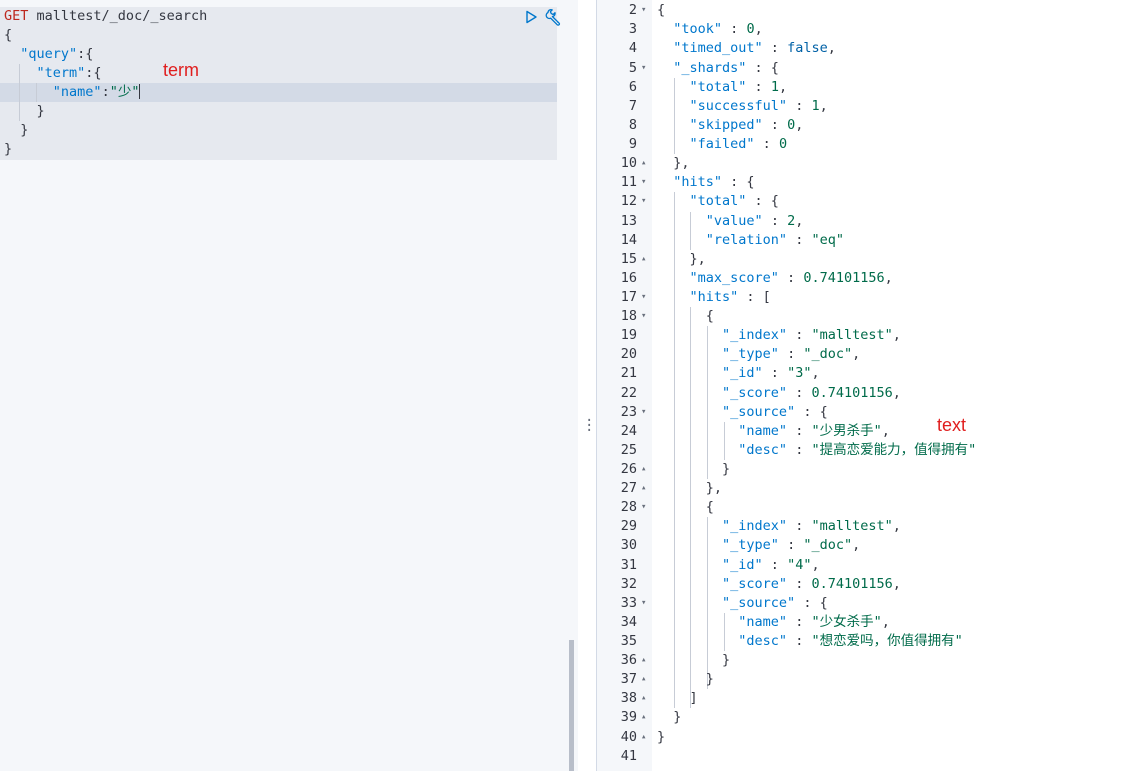 The image size is (1123, 771). I want to click on line-number: 14, so click(628, 240).